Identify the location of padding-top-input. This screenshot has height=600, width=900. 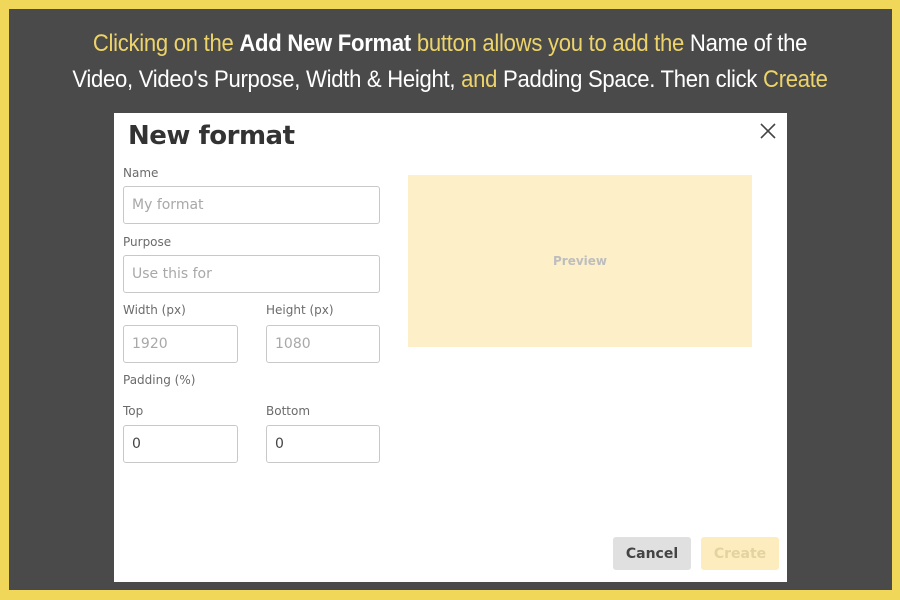
(180, 444).